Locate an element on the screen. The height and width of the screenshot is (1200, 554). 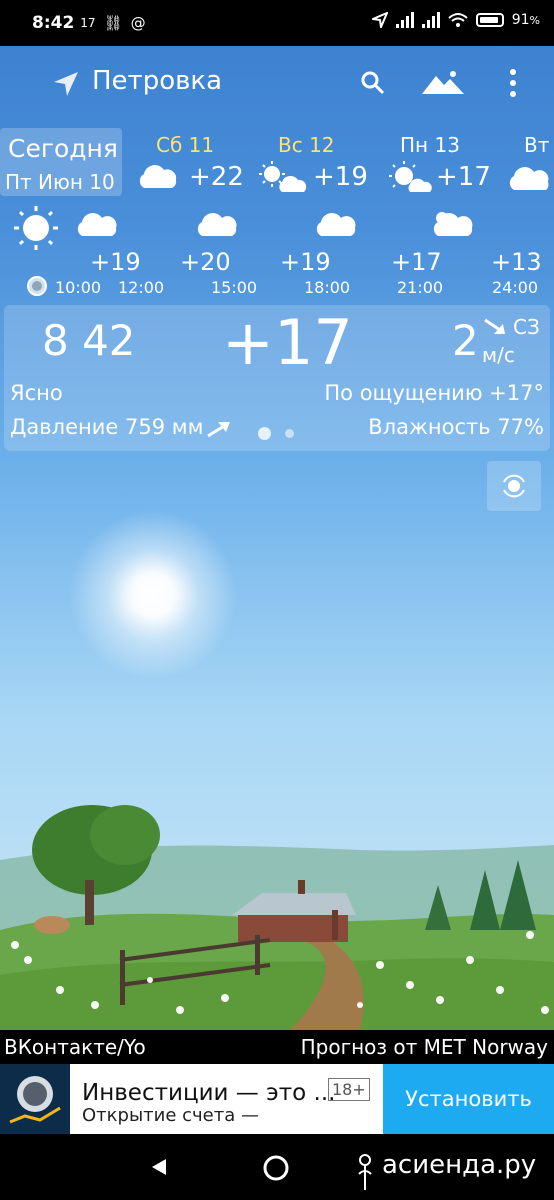
forecast-provider: Прогноз от MET Norway is located at coordinates (424, 1047).